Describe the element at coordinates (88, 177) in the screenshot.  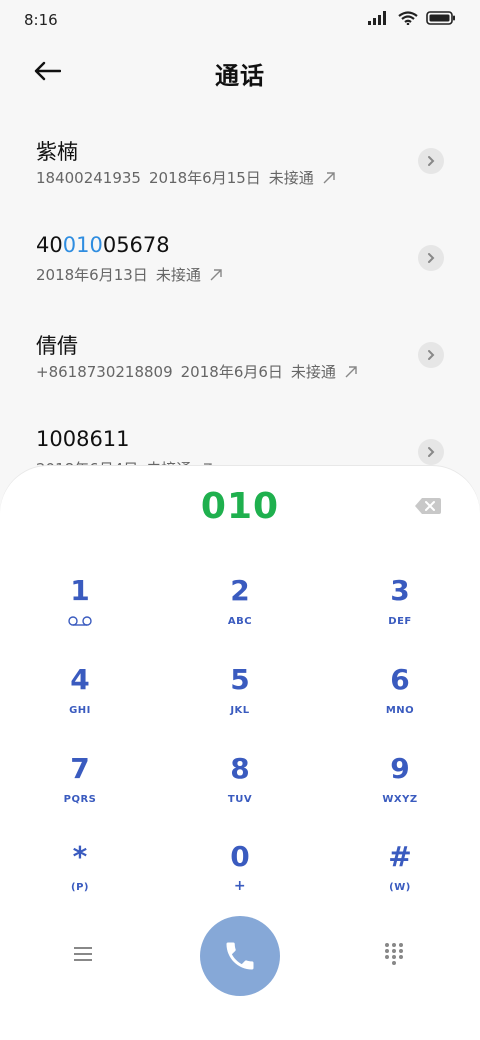
I see `phone-number: 18400241935` at that location.